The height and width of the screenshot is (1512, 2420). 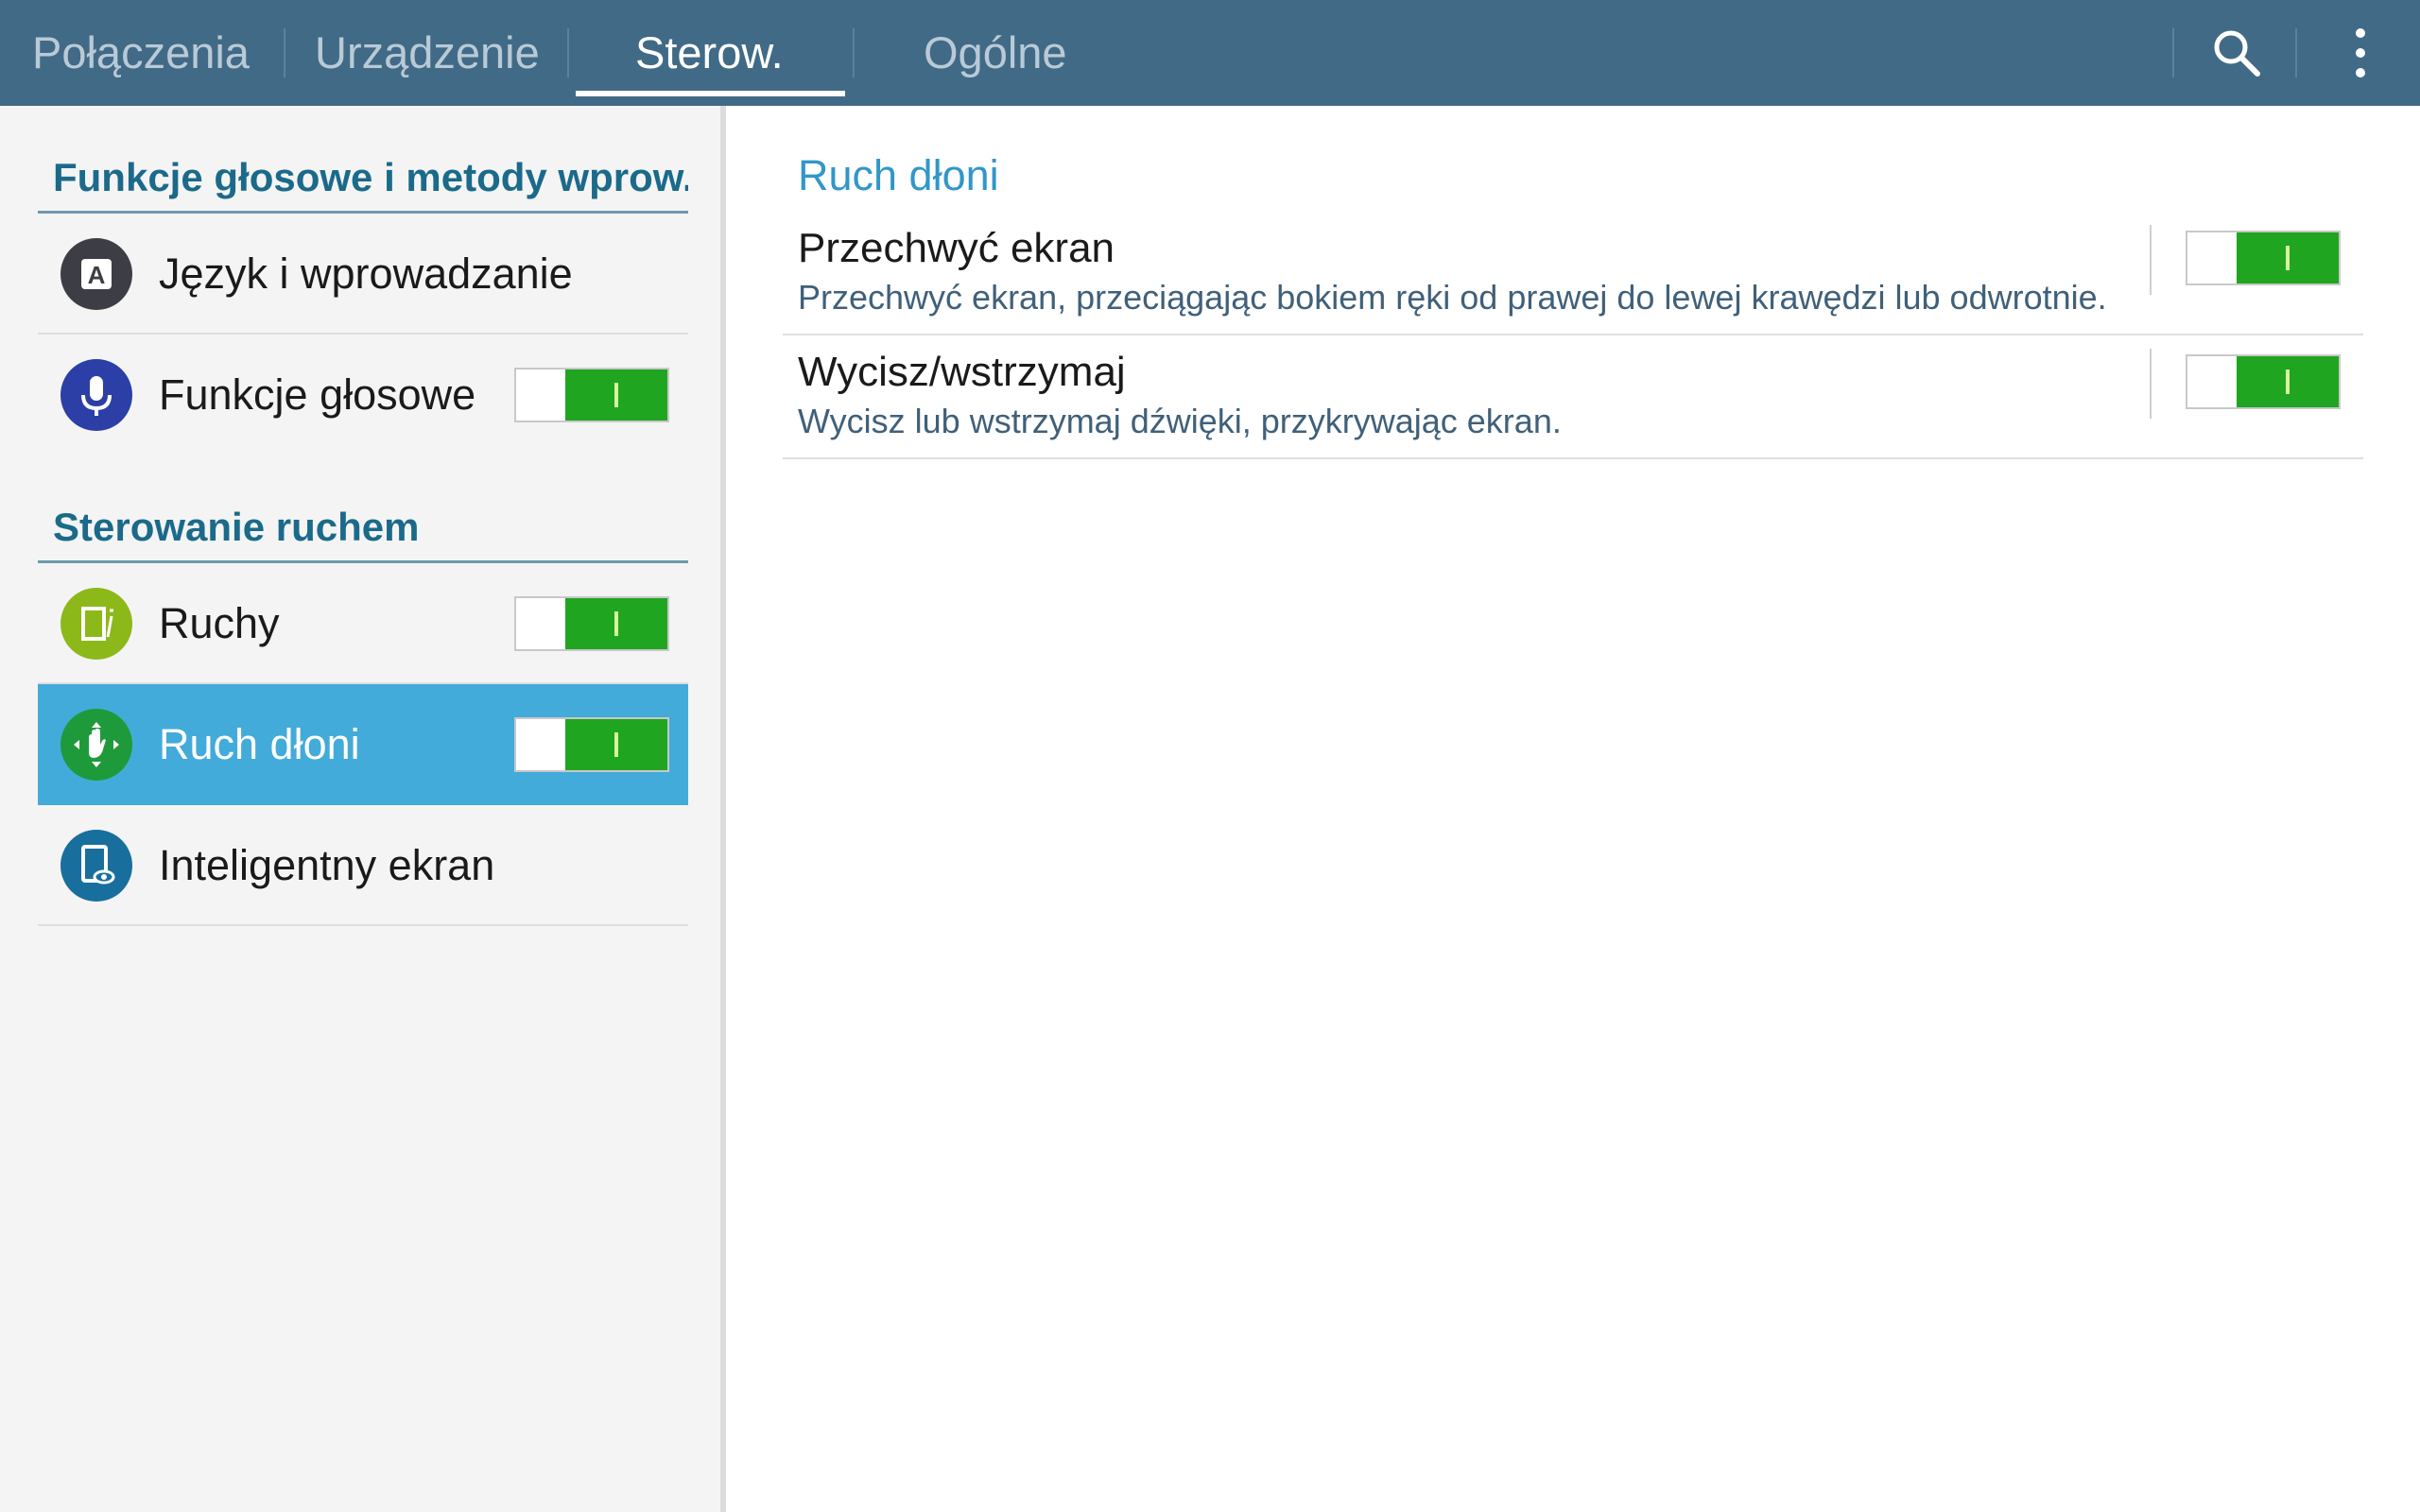 What do you see at coordinates (710, 93) in the screenshot?
I see `active-tab-indicator` at bounding box center [710, 93].